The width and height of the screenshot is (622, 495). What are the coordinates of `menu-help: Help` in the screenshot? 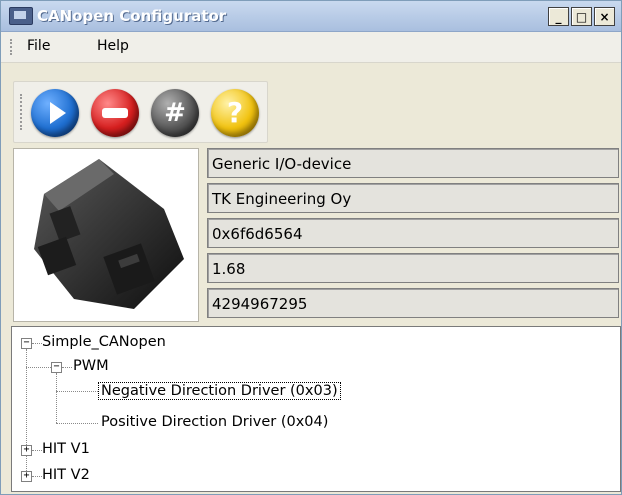 It's located at (113, 46).